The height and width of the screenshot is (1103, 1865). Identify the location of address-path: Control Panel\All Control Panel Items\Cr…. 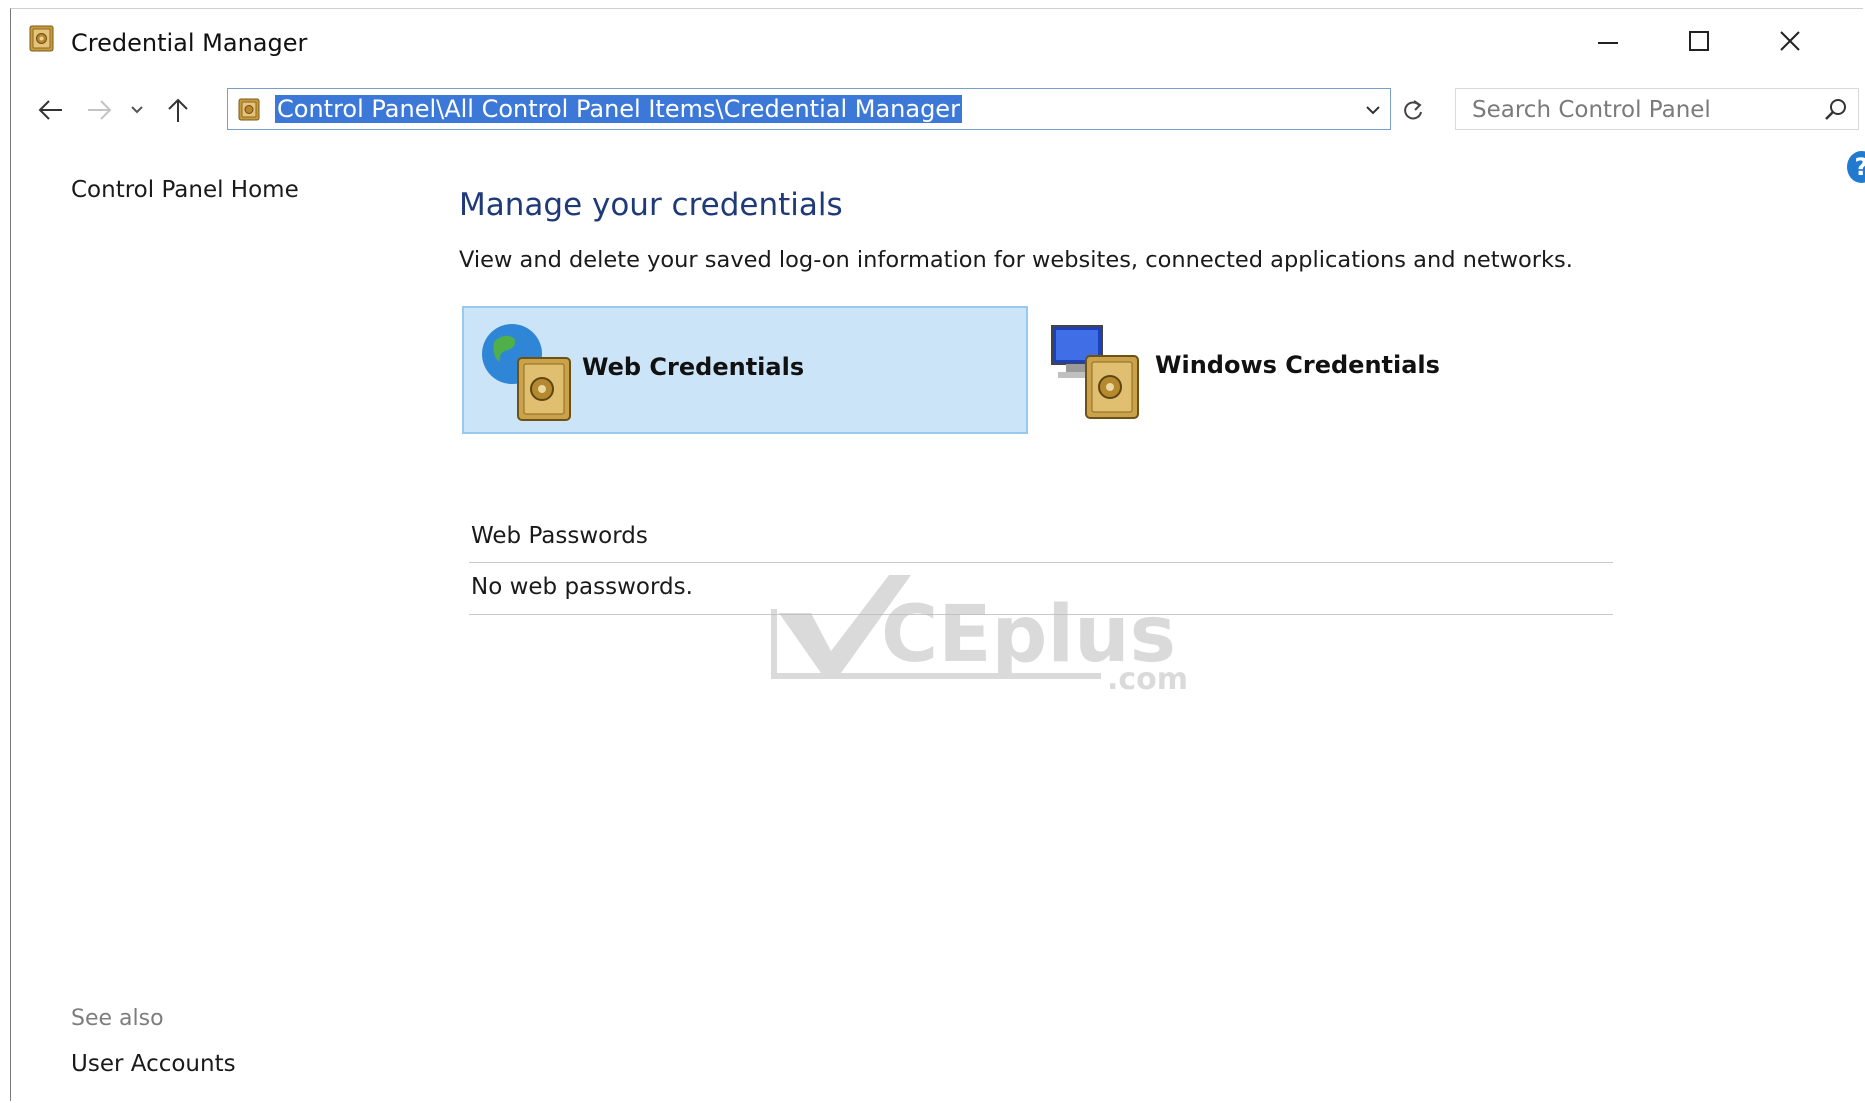
(618, 109).